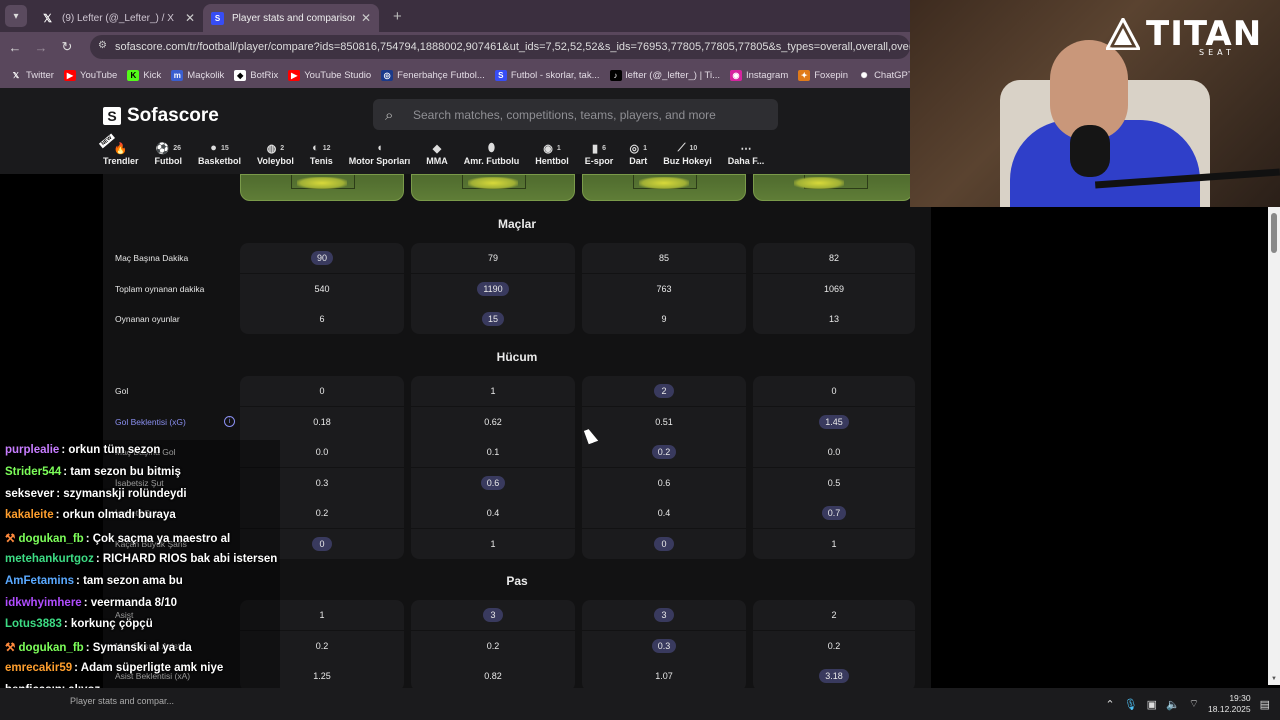 Image resolution: width=1280 pixels, height=720 pixels. Describe the element at coordinates (15, 47) in the screenshot. I see `back-button: ←` at that location.